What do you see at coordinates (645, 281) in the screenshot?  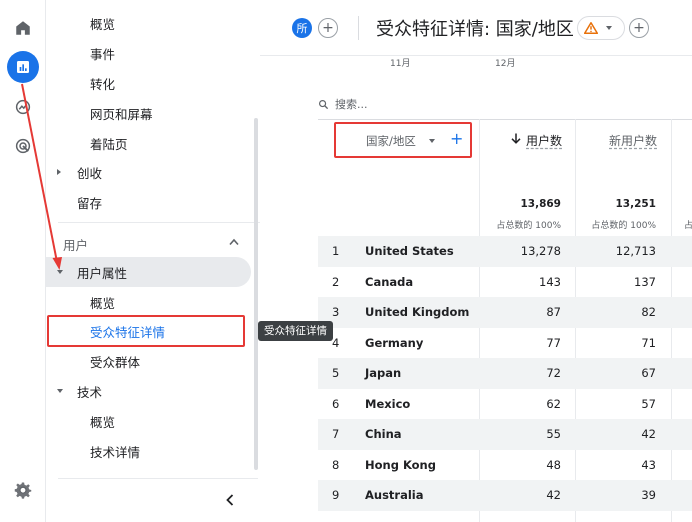 I see `new-users-cell: 137` at bounding box center [645, 281].